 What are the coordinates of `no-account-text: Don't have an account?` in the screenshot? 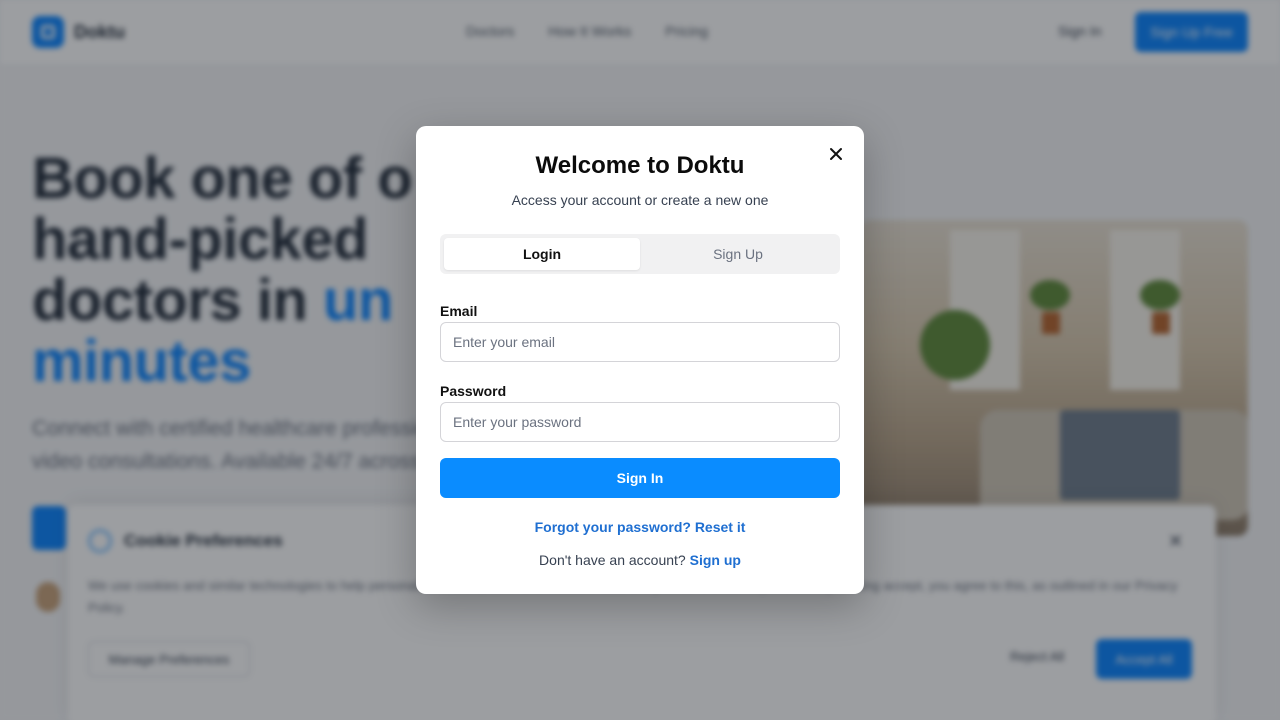 It's located at (614, 560).